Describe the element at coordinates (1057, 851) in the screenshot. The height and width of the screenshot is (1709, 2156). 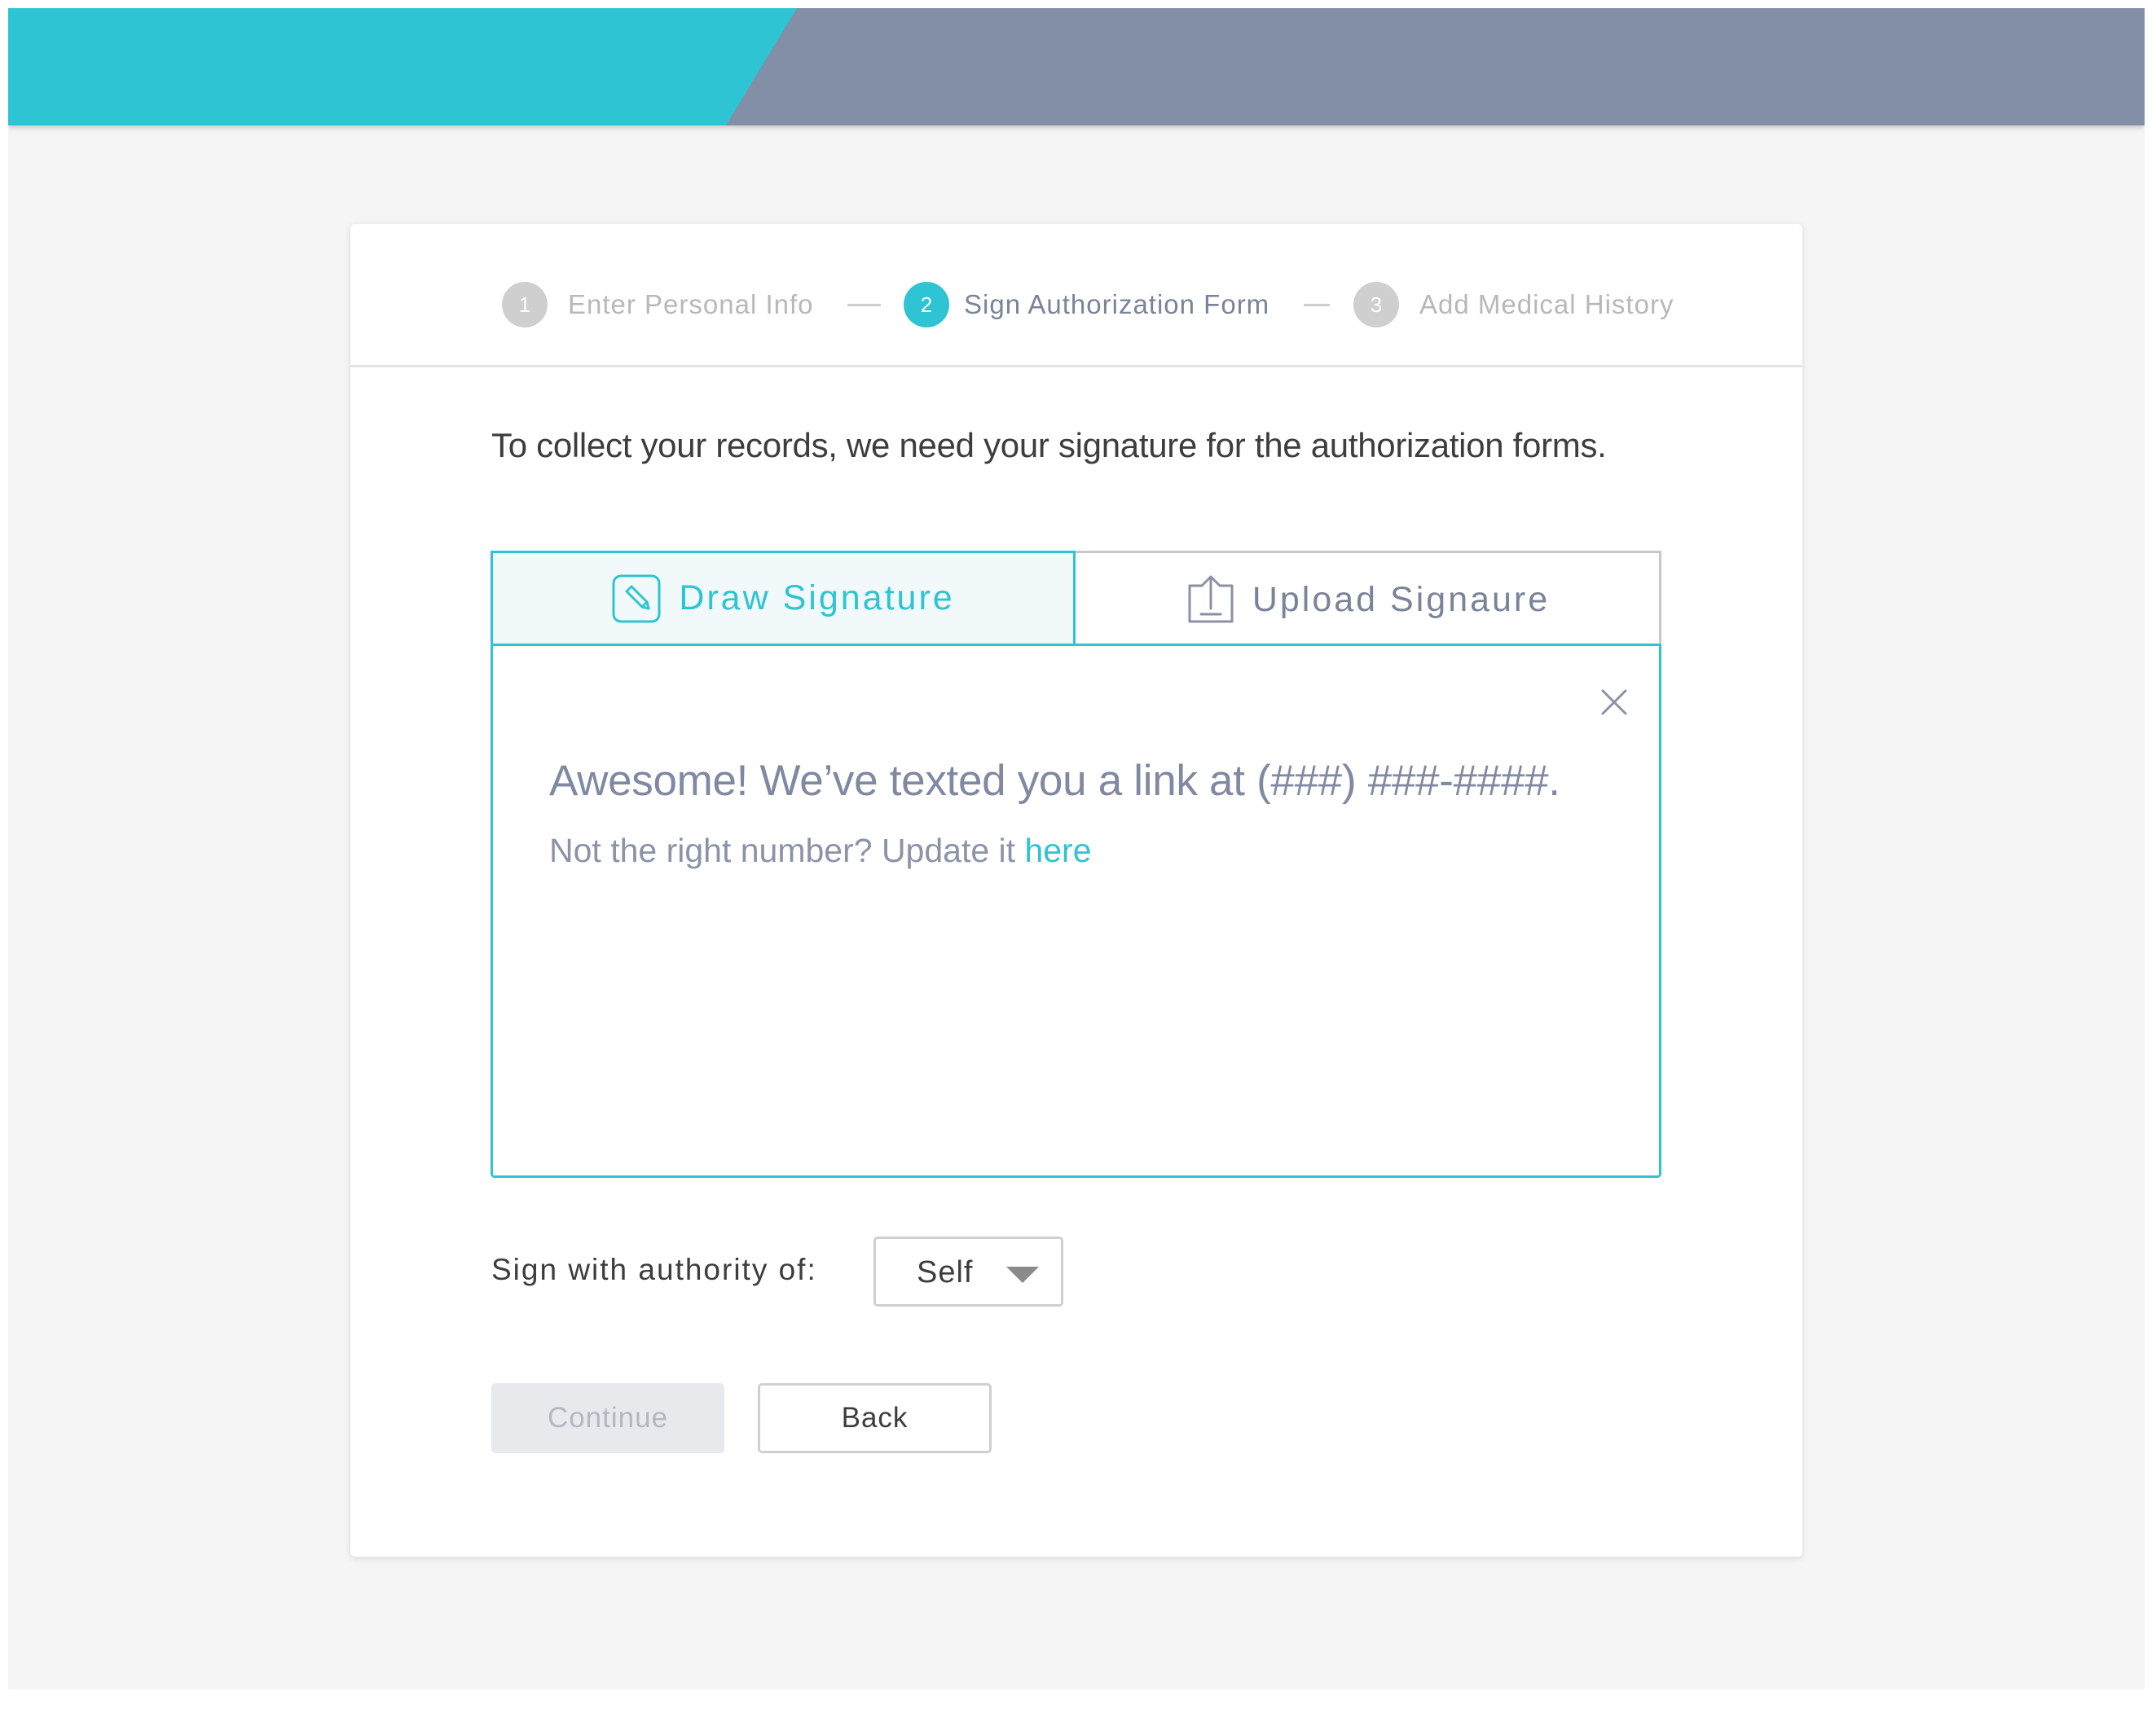
I see `update-number-link: here` at that location.